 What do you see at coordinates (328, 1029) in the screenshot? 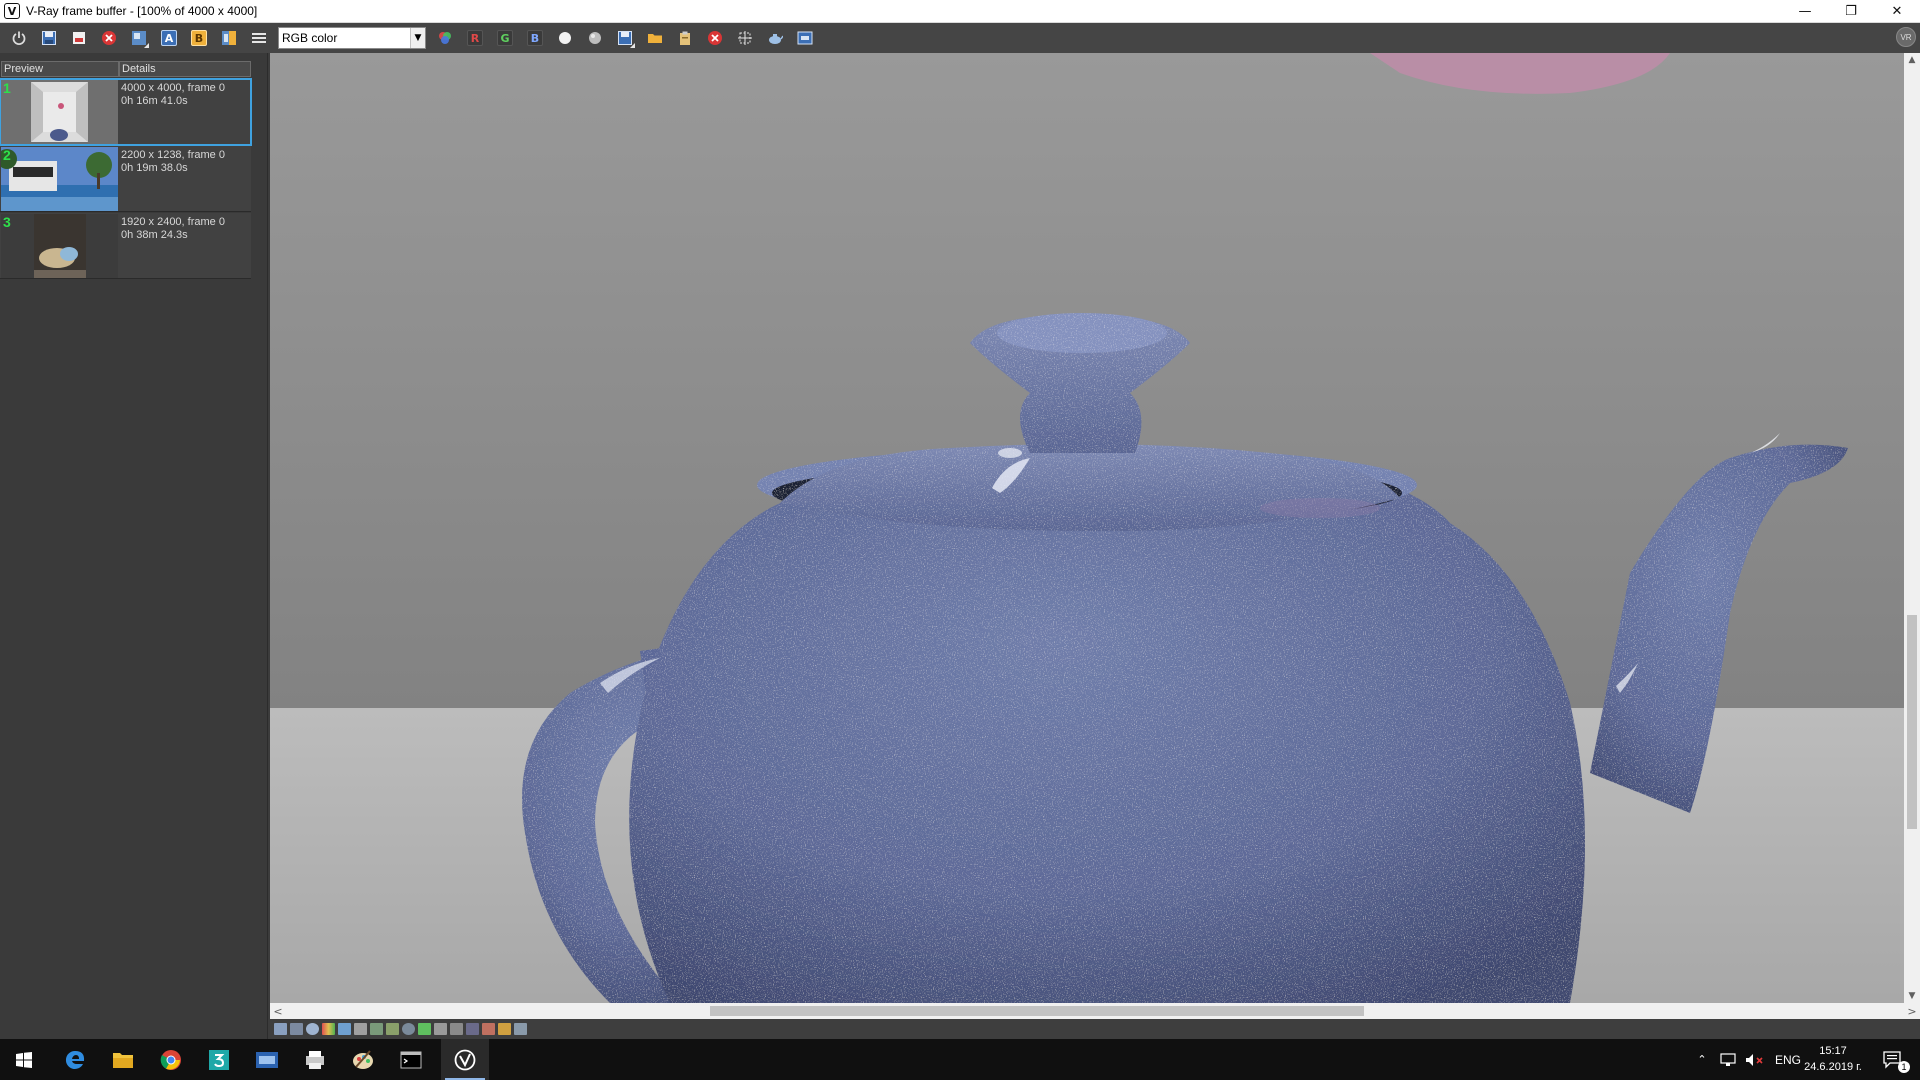
I see `color-balance-icon` at bounding box center [328, 1029].